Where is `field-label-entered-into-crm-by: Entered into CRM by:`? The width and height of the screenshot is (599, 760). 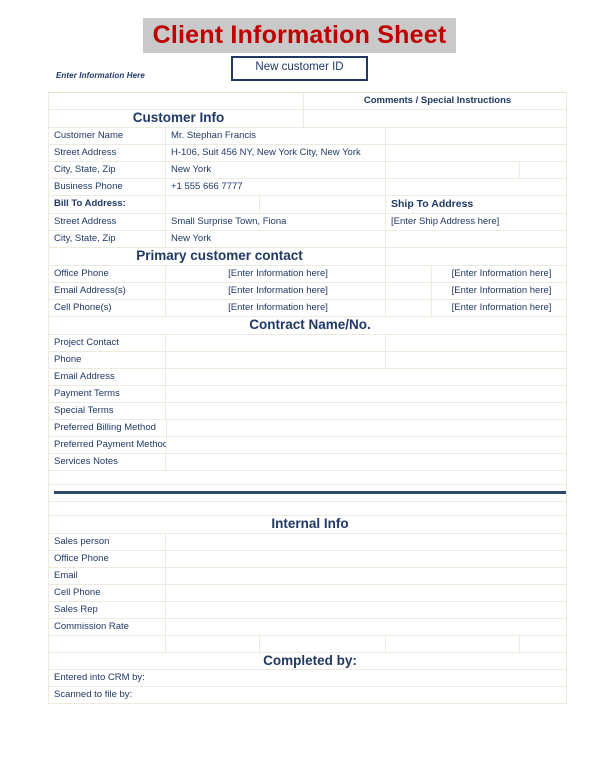 field-label-entered-into-crm-by: Entered into CRM by: is located at coordinates (307, 678).